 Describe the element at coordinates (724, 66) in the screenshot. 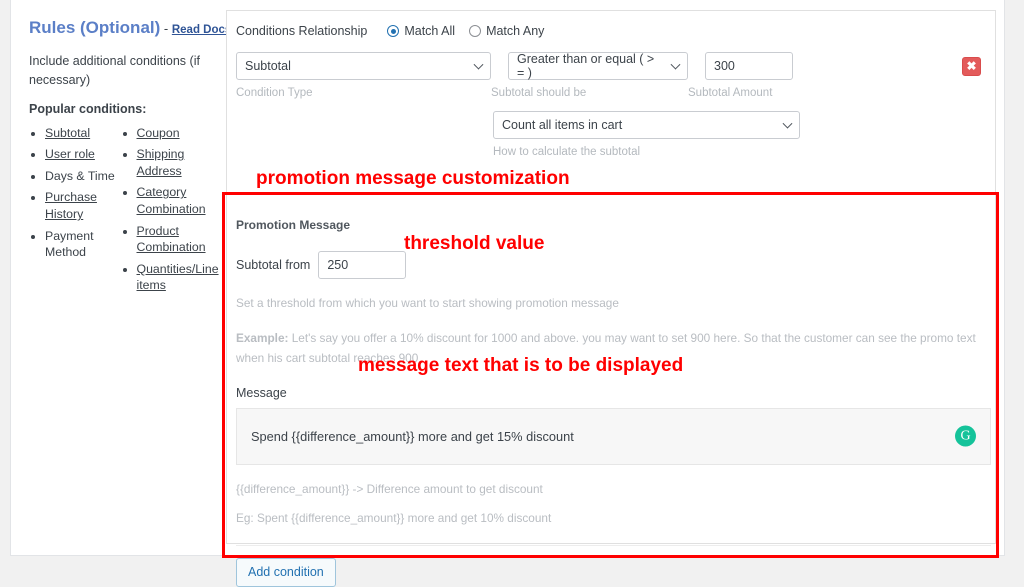

I see `subtotal-amount-value: 300` at that location.